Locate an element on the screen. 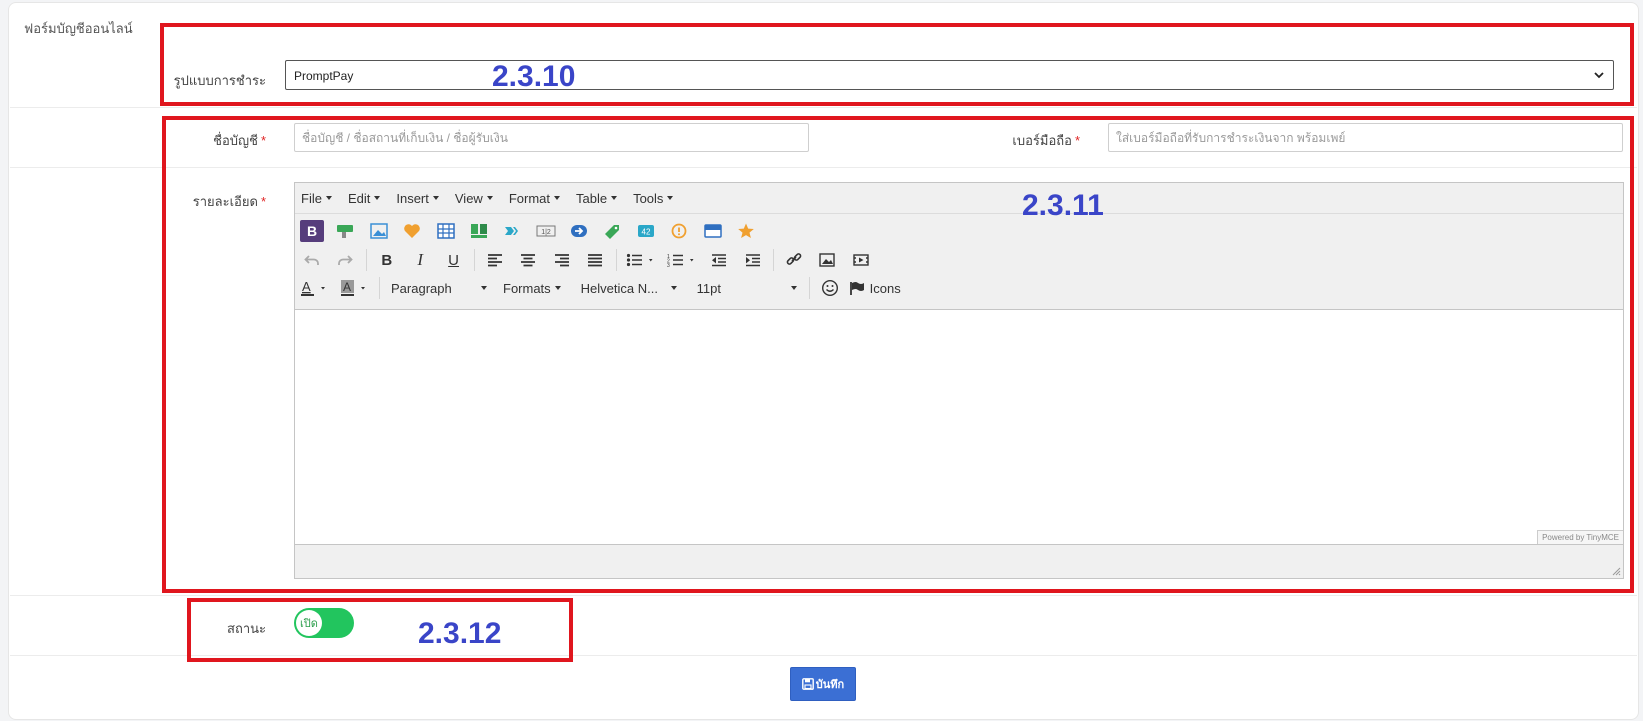  save-button: บันทึก is located at coordinates (823, 684).